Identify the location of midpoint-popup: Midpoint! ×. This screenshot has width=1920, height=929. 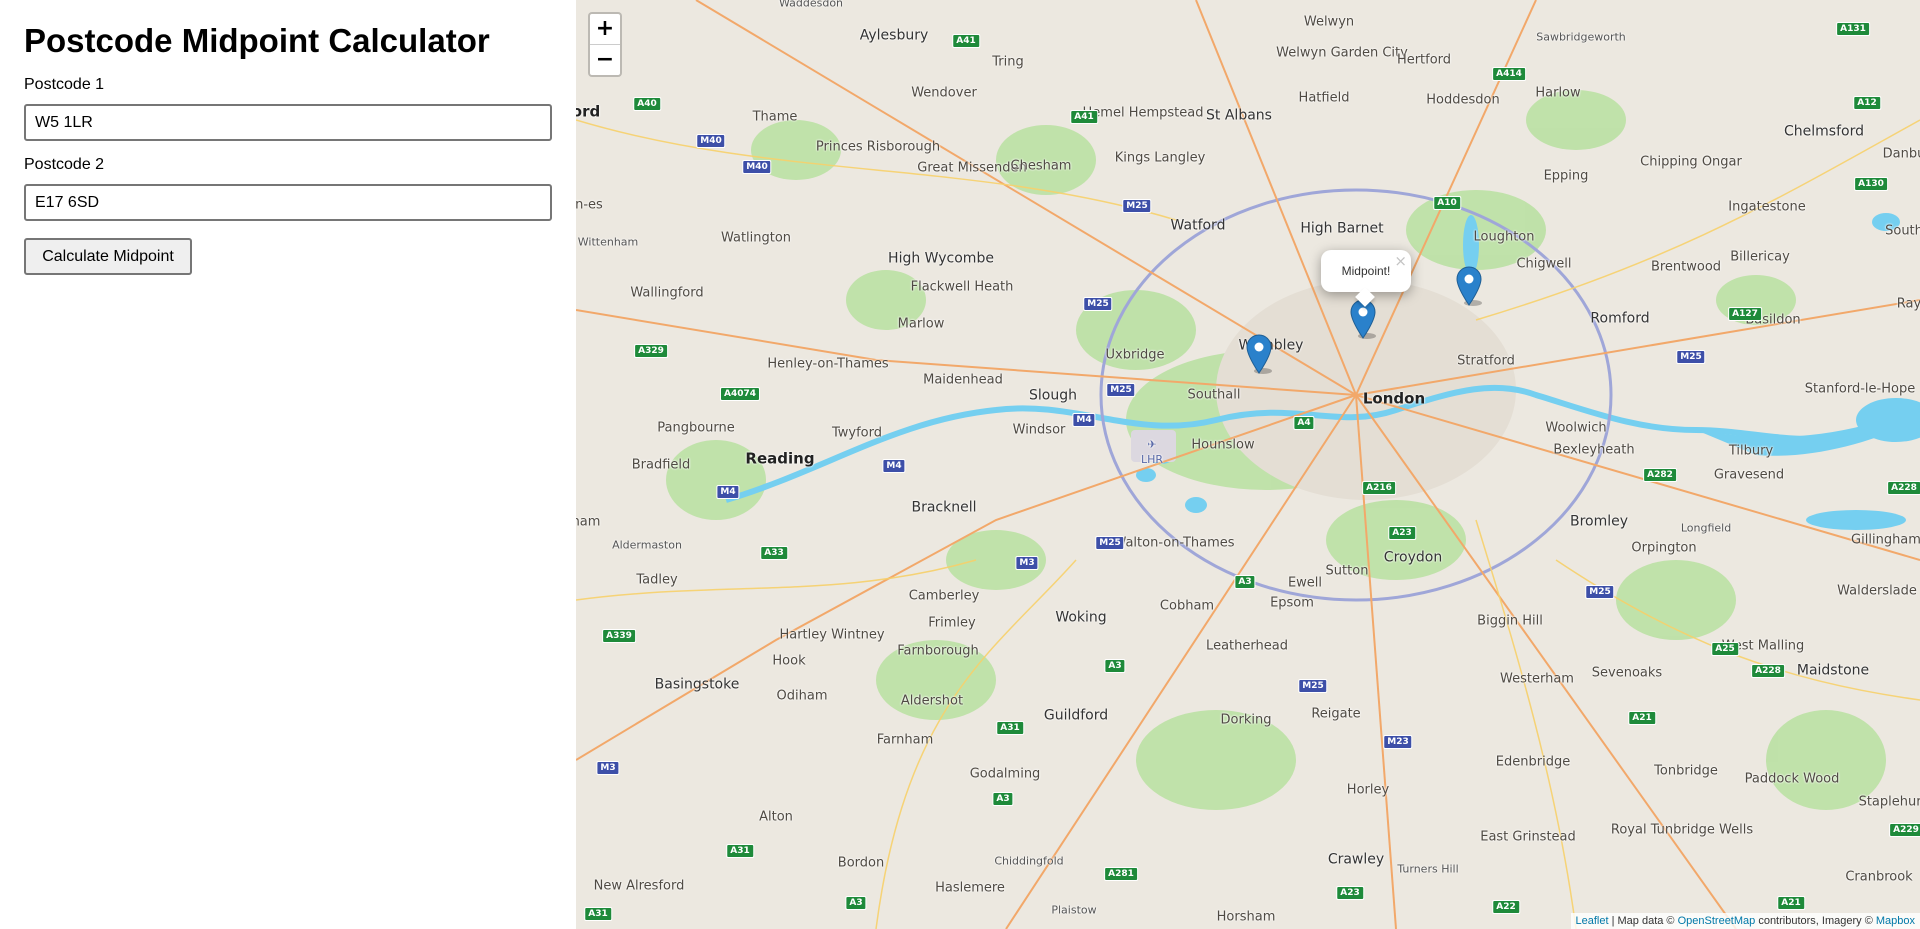
(1366, 278).